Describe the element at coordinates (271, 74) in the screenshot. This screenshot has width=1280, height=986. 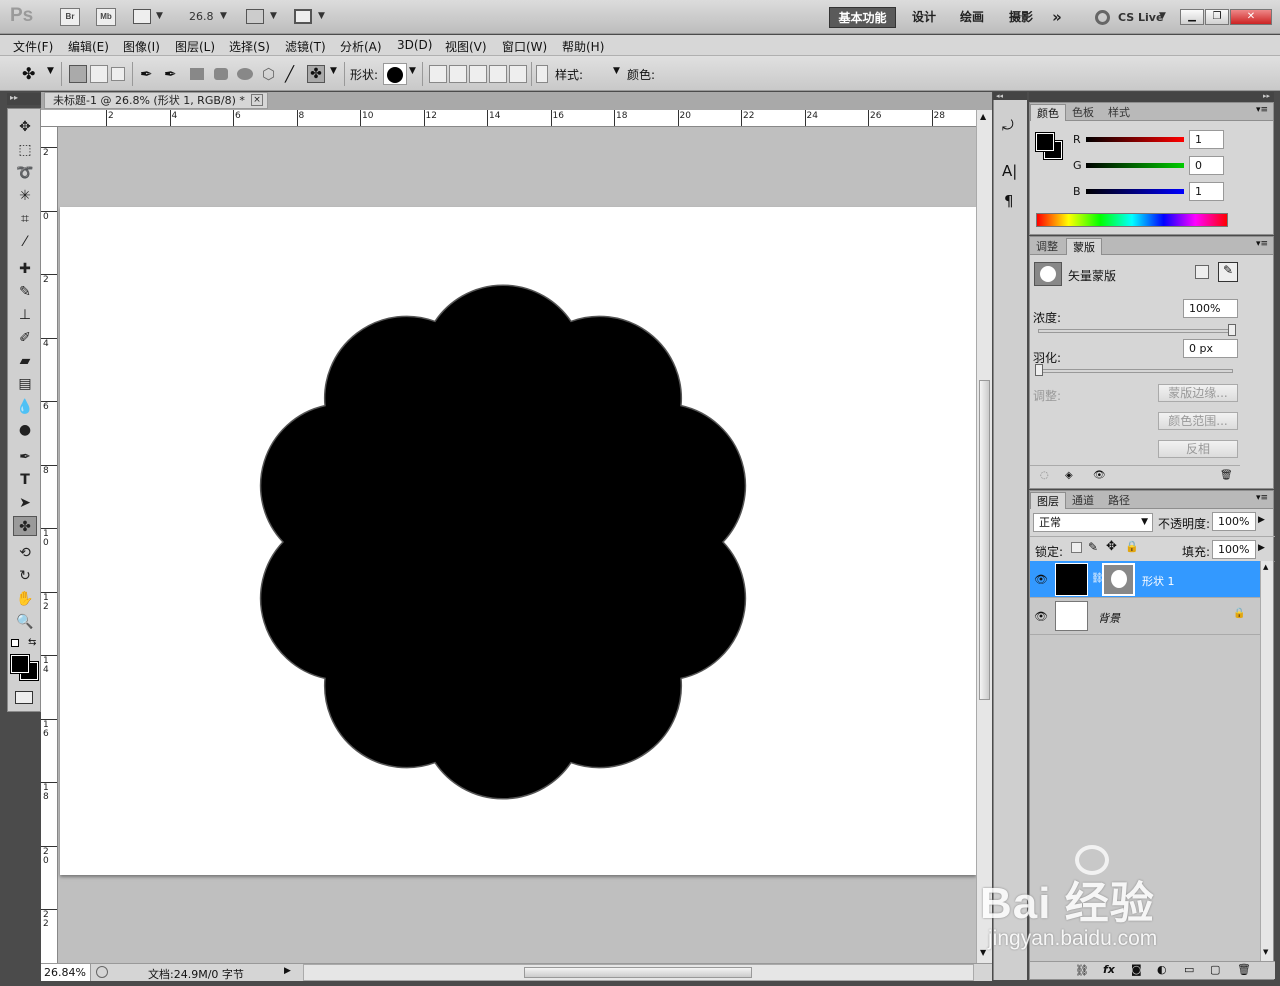
I see `polygon-tool-icon: ⬡` at that location.